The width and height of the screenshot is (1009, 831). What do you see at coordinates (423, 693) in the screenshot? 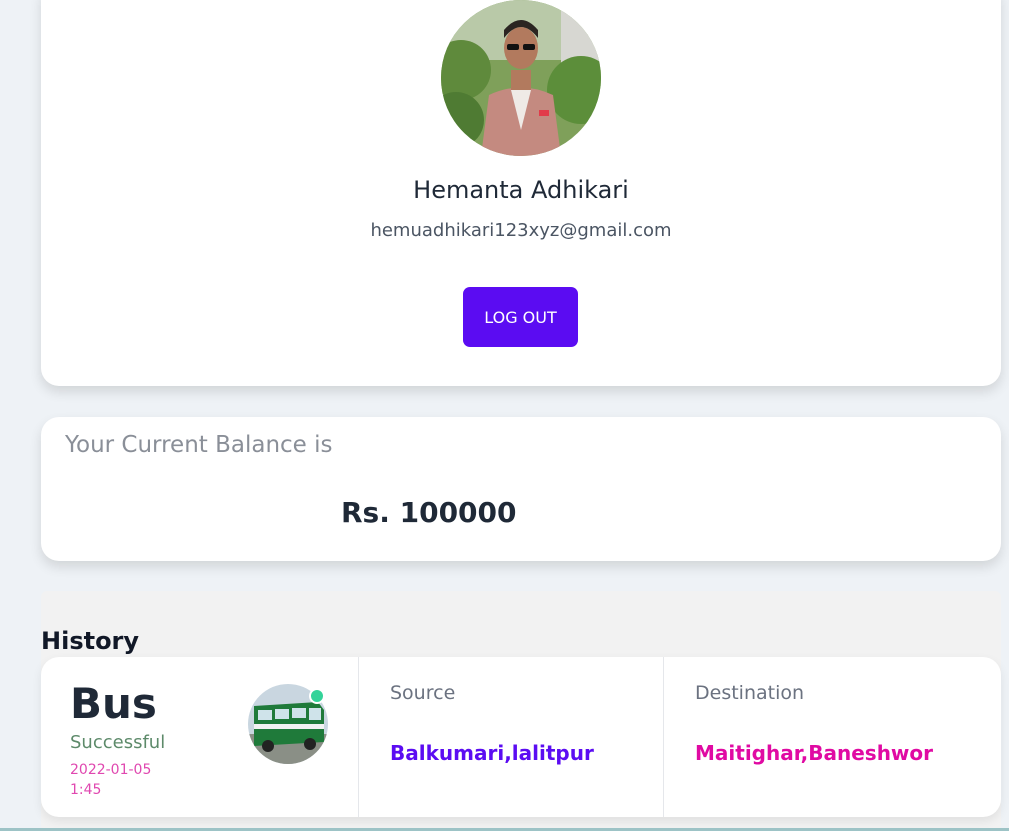
I see `source-label: Source` at bounding box center [423, 693].